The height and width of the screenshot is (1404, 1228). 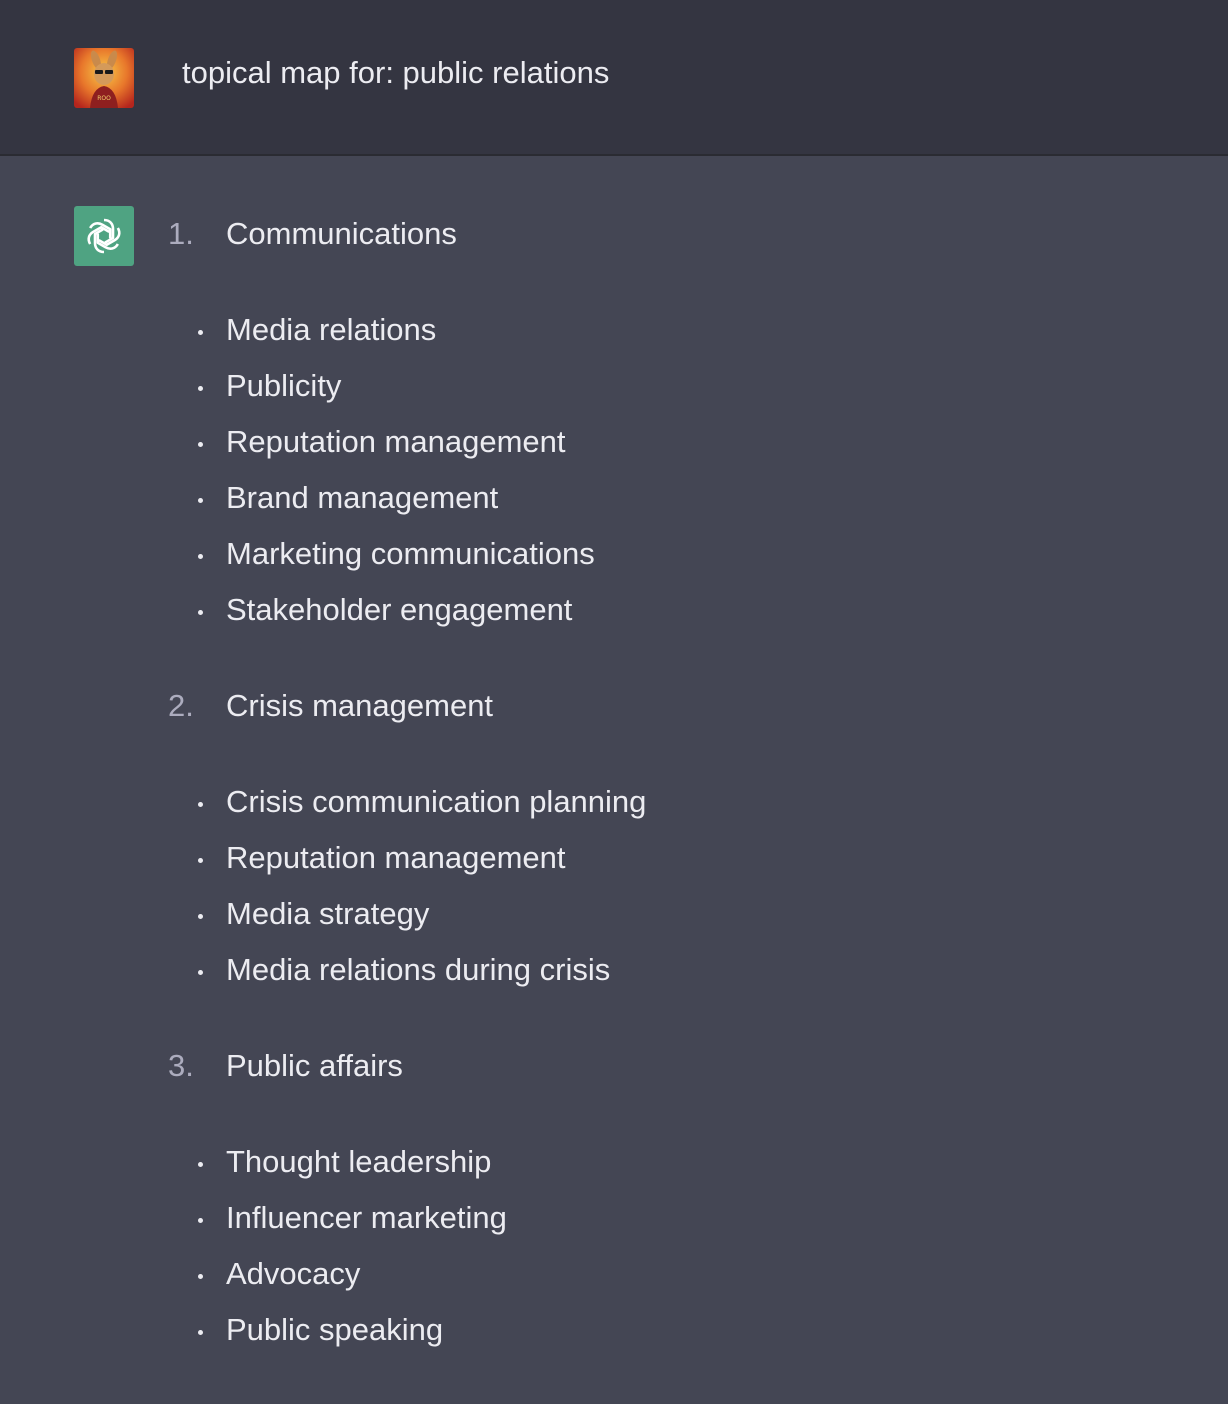 I want to click on section-crisis-management: 2. Crisis management, so click(x=330, y=706).